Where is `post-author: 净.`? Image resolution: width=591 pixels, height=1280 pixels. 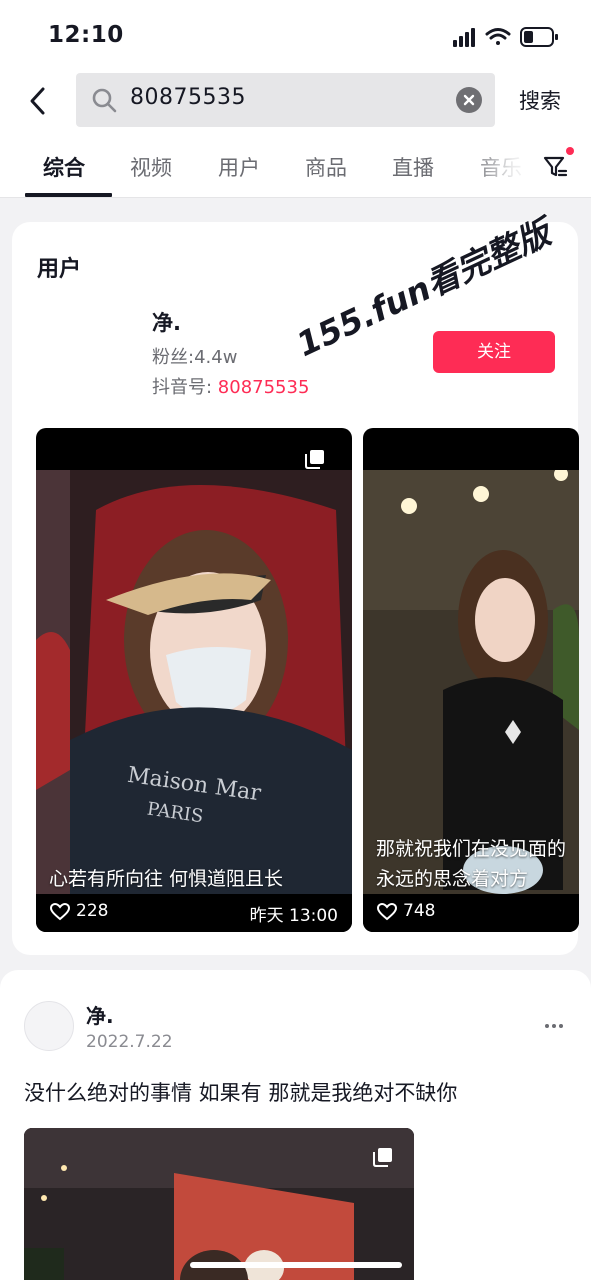 post-author: 净. is located at coordinates (100, 1014).